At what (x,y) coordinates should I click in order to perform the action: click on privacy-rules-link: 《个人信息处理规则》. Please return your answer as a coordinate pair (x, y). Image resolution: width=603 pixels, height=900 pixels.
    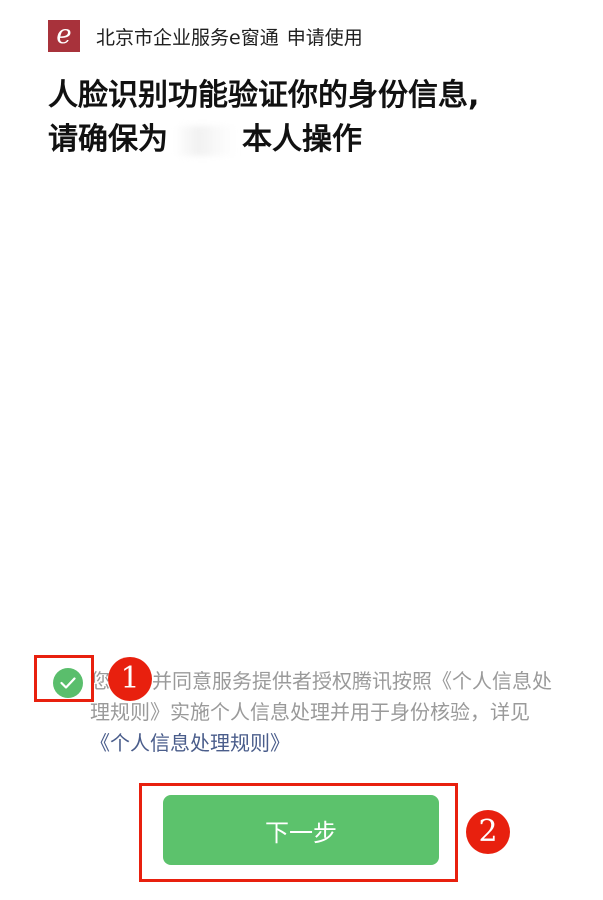
    Looking at the image, I should click on (190, 743).